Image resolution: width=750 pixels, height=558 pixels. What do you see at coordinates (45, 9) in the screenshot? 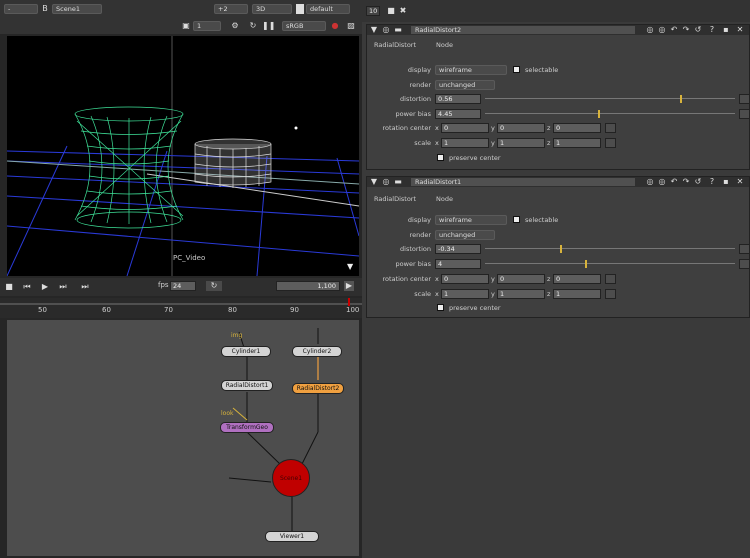
I see `b-button: B` at bounding box center [45, 9].